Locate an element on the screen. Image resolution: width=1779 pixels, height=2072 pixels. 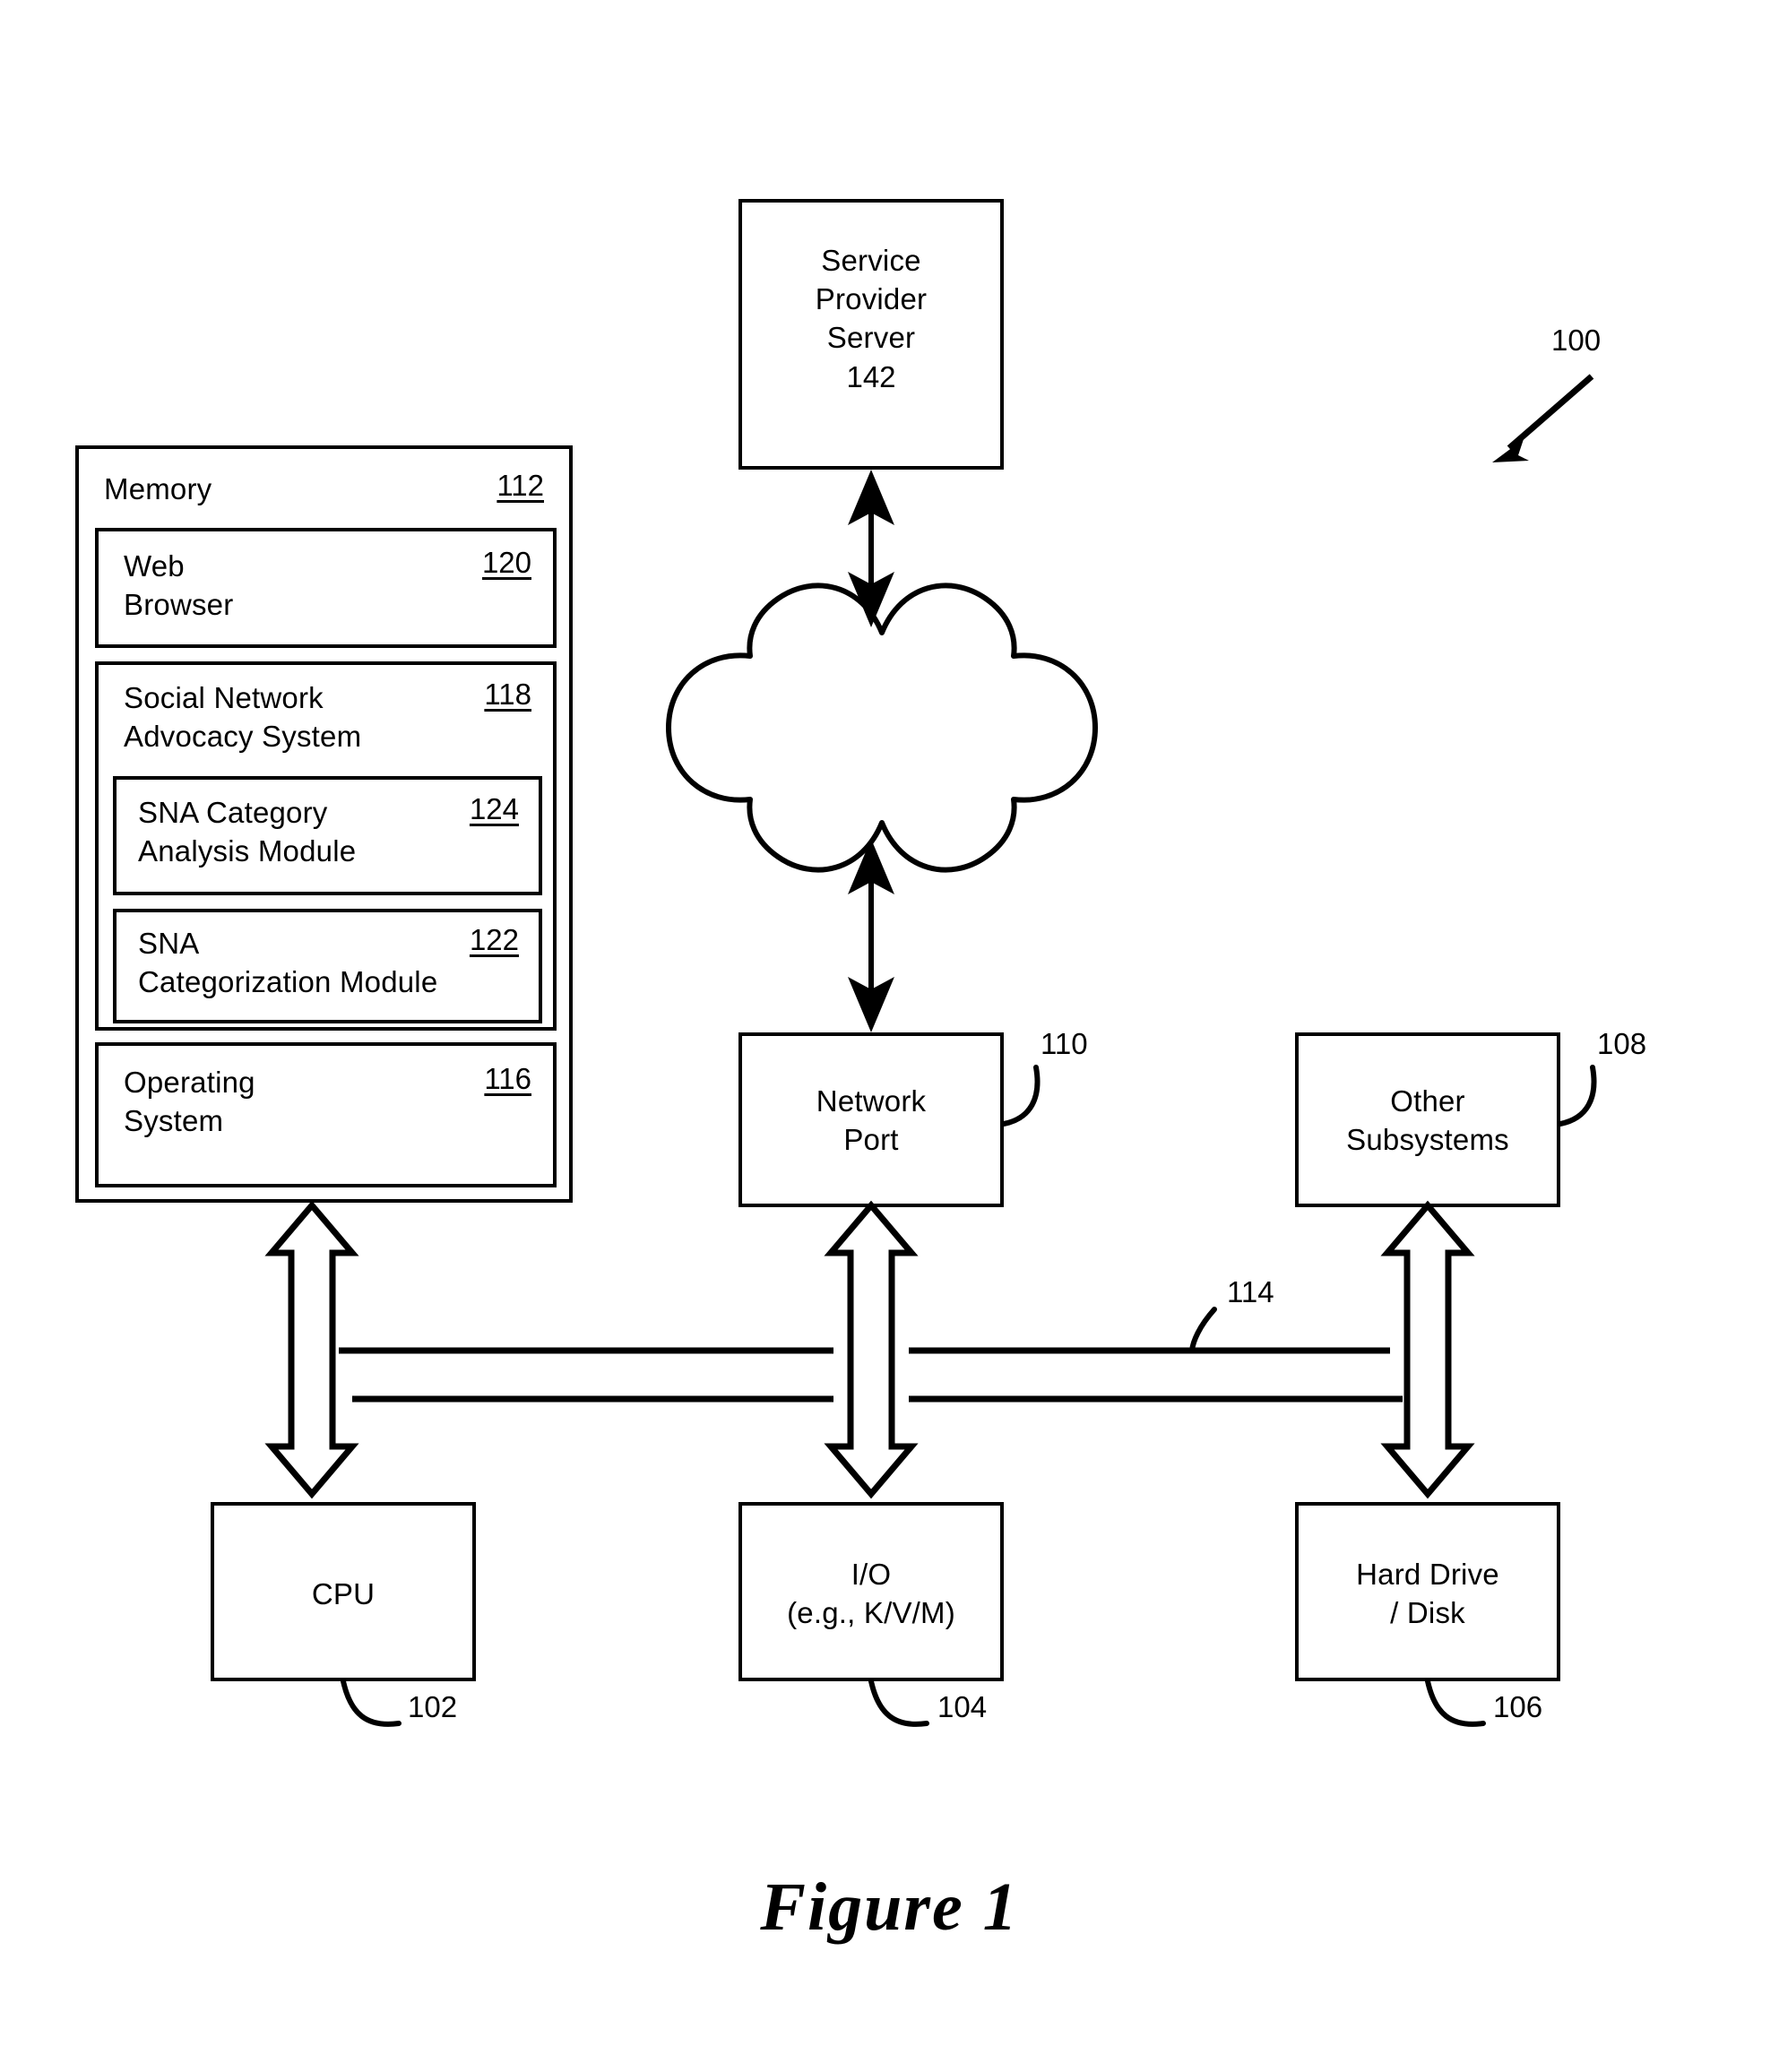
service-provider-server-line3: Server is located at coordinates (871, 337).